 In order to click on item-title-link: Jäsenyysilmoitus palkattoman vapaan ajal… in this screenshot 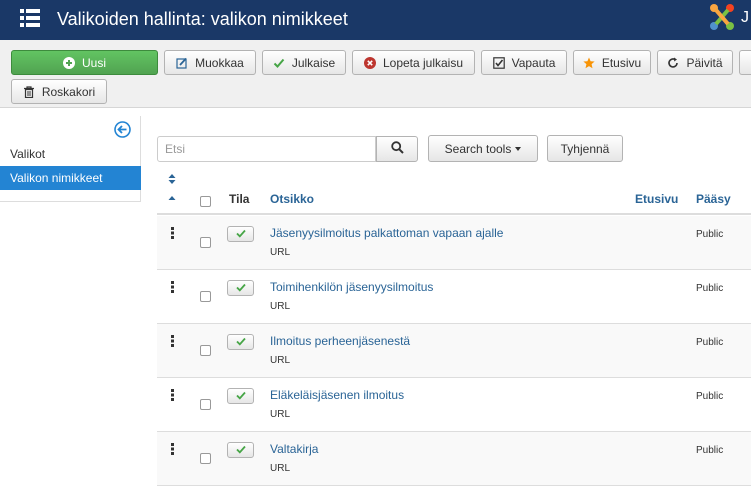, I will do `click(386, 233)`.